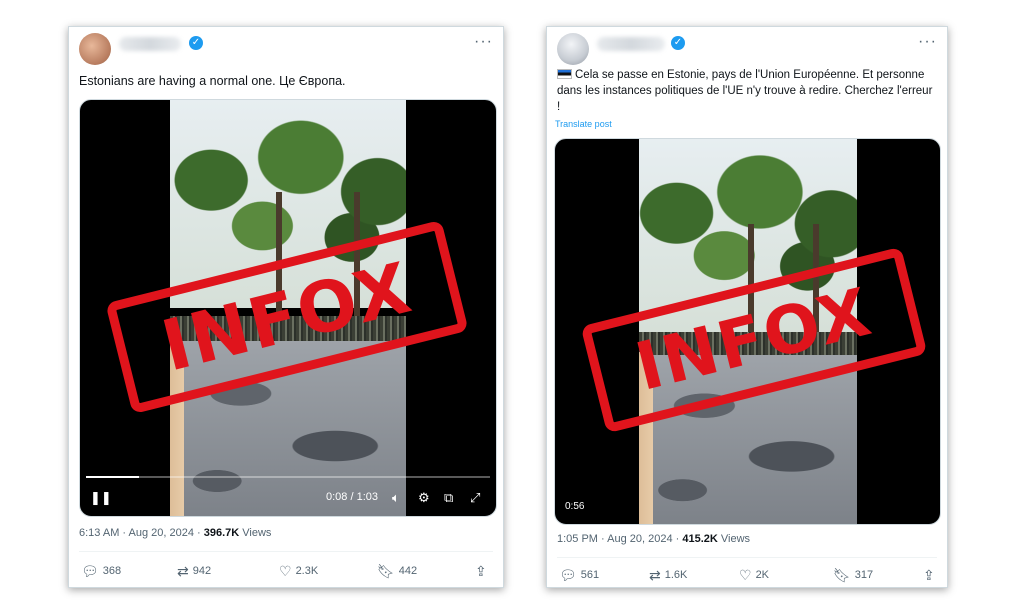 The width and height of the screenshot is (1024, 614). Describe the element at coordinates (288, 494) in the screenshot. I see `video-controls: ❚❚ 0:08 / 1:03 🔈︎ ⚙ ⧉ ⤢` at that location.